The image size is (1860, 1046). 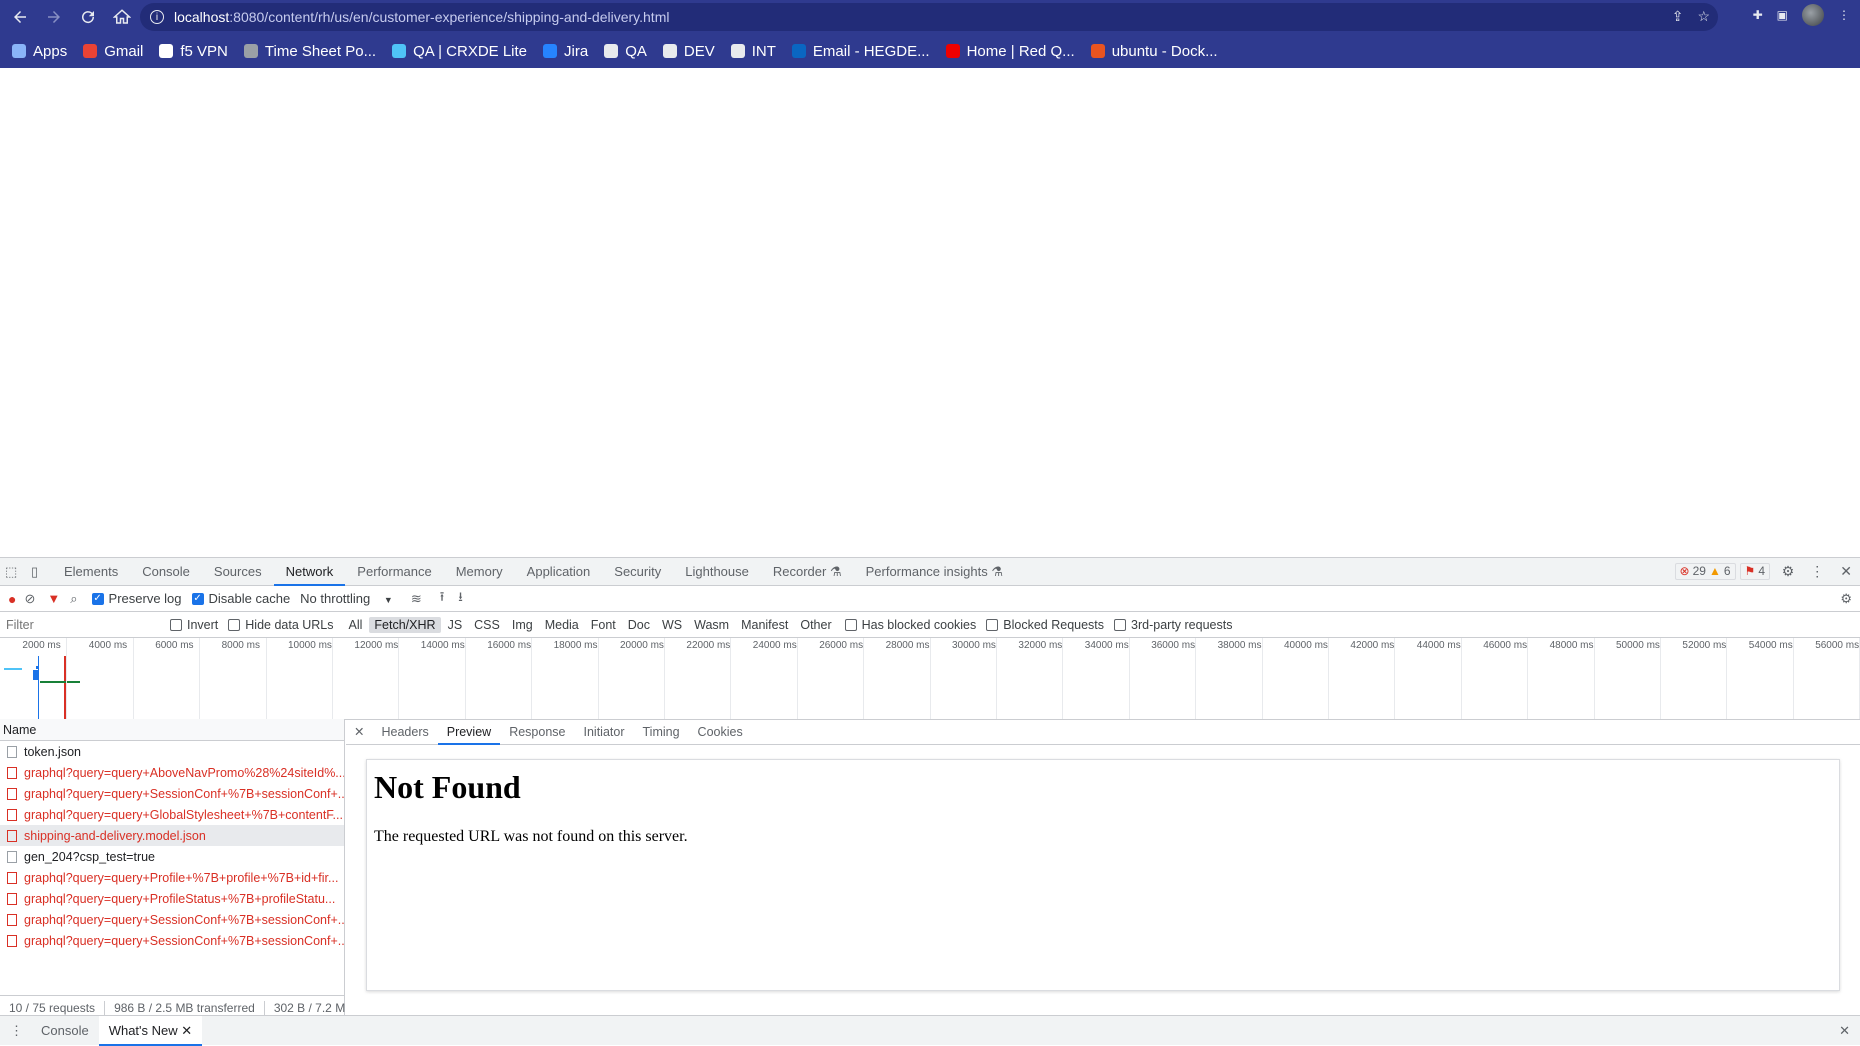 What do you see at coordinates (1813, 15) in the screenshot?
I see `avatar` at bounding box center [1813, 15].